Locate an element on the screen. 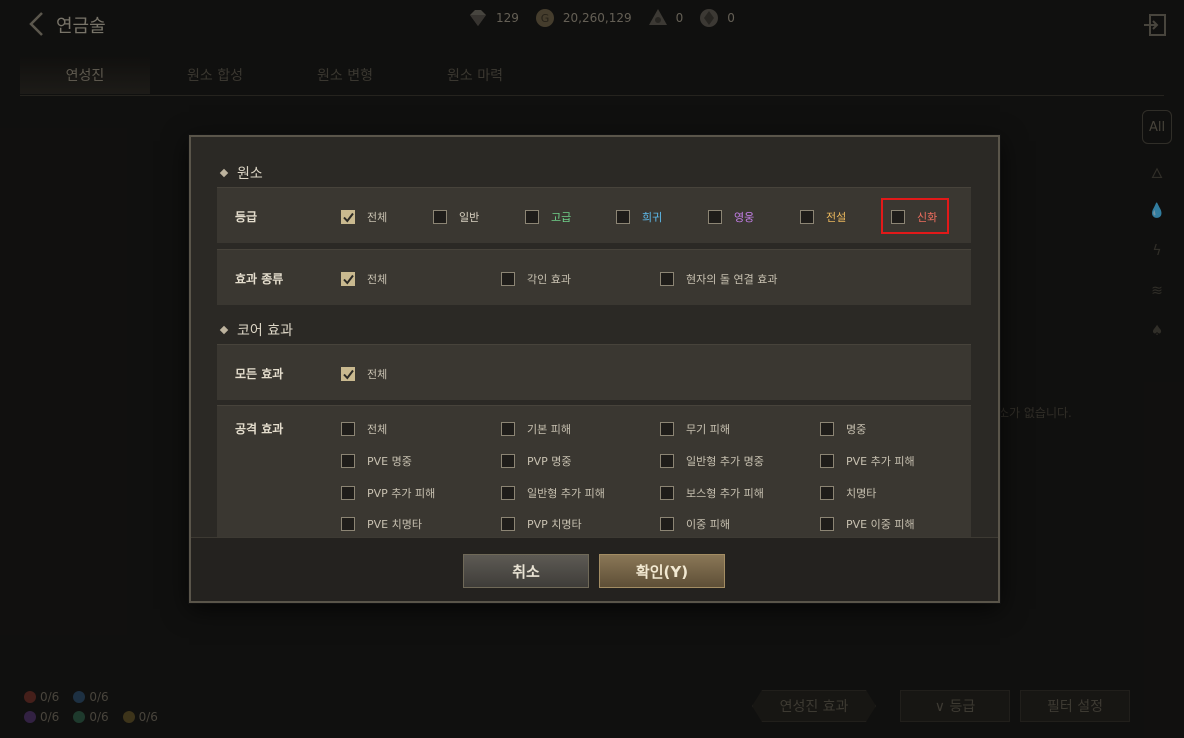 This screenshot has width=1184, height=738. attack-option: 이중 피해 is located at coordinates (695, 524).